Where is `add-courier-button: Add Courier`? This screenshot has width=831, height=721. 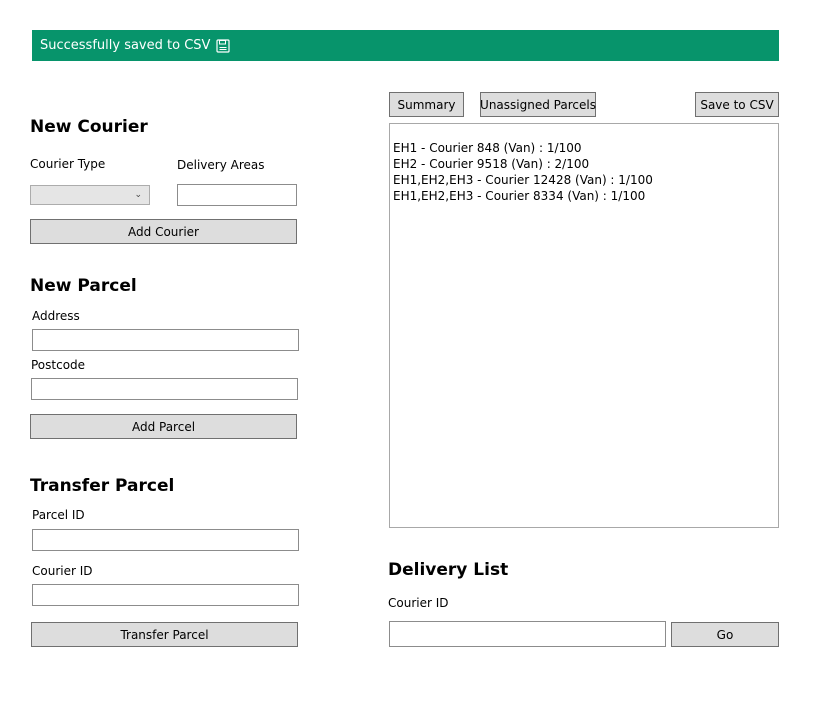 add-courier-button: Add Courier is located at coordinates (163, 231).